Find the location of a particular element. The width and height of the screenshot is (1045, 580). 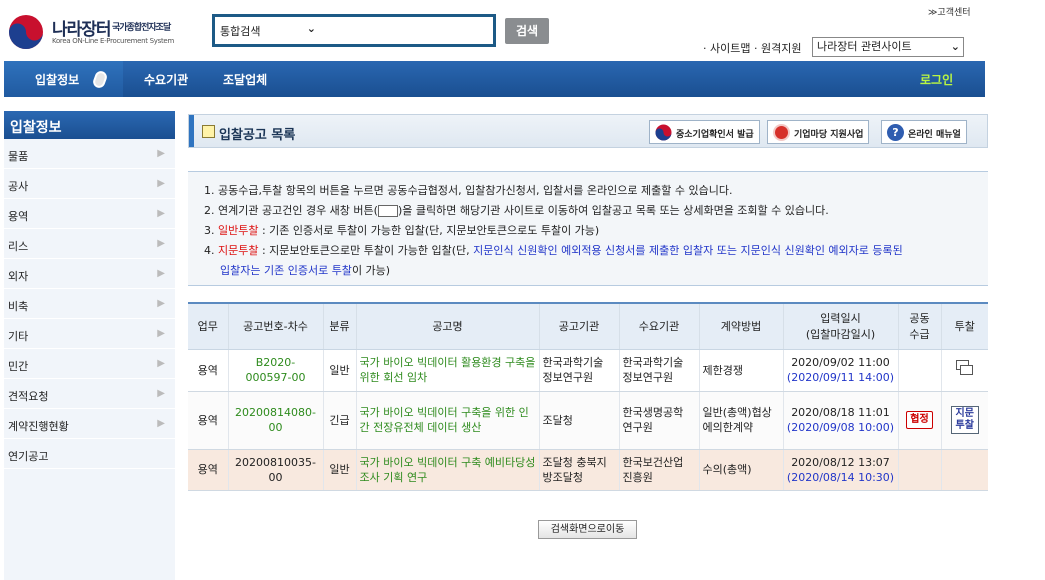

related-sites-label: 나라장터 관련사이트 is located at coordinates (864, 46).